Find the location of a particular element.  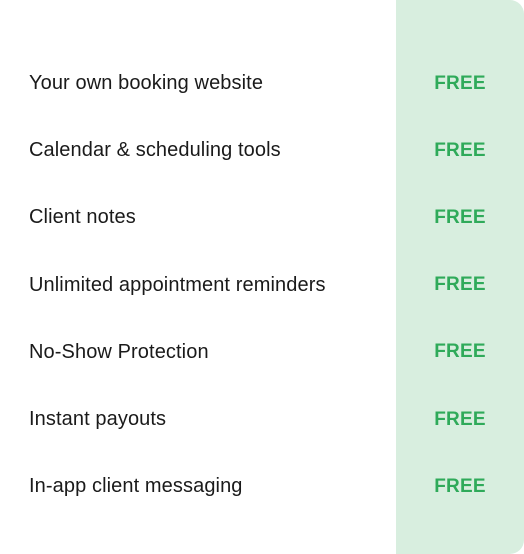

feature-label: In-app client messaging is located at coordinates (136, 486).